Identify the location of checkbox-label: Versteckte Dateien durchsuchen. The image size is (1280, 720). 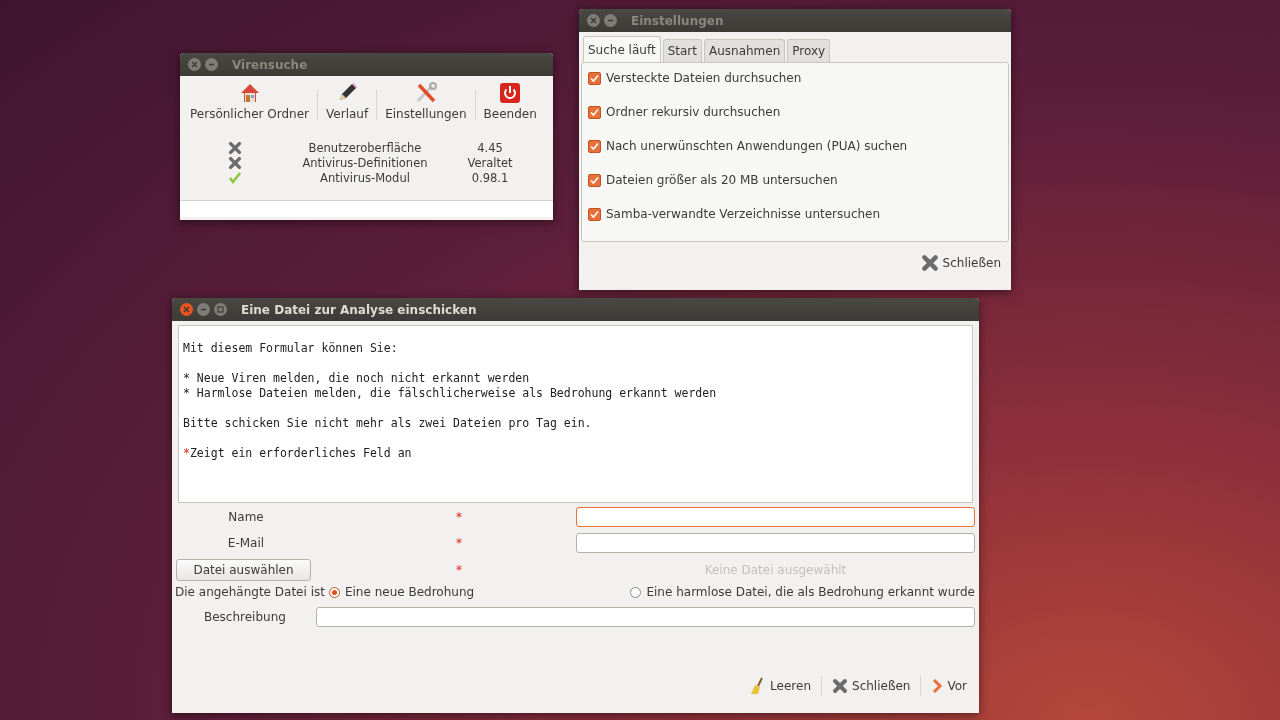
(704, 78).